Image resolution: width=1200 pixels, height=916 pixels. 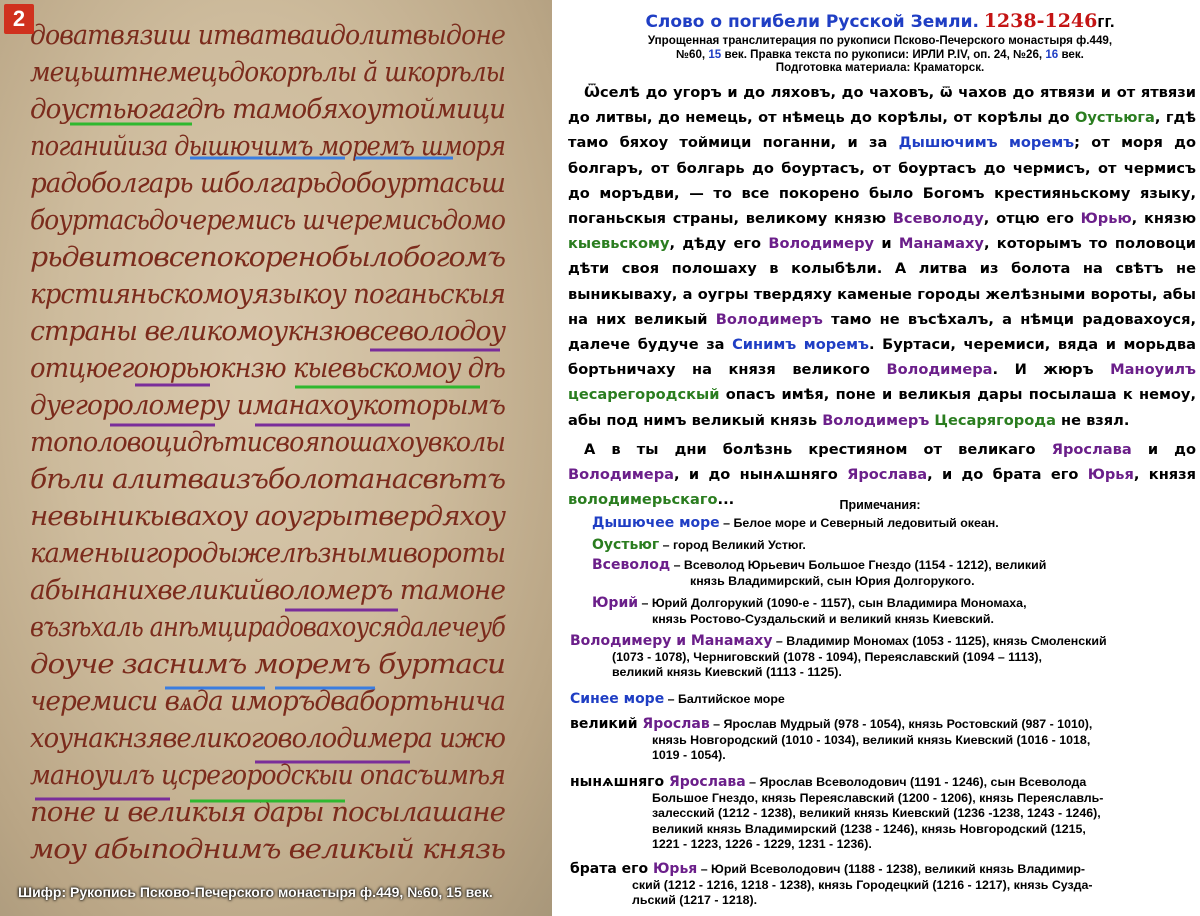 I want to click on name-yuryu: Юрью, so click(x=1106, y=219).